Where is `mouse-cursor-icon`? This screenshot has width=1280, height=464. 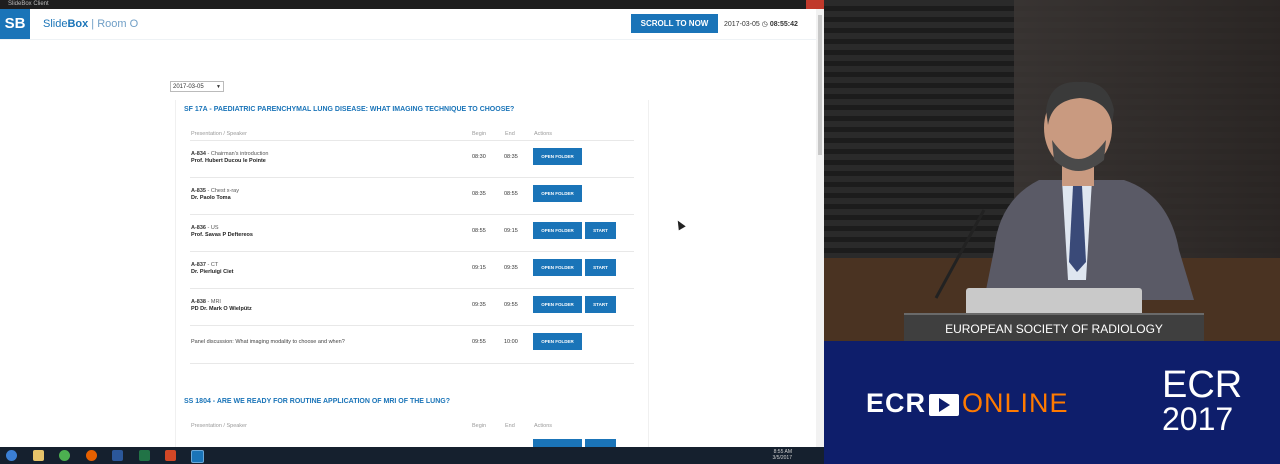
mouse-cursor-icon is located at coordinates (680, 224).